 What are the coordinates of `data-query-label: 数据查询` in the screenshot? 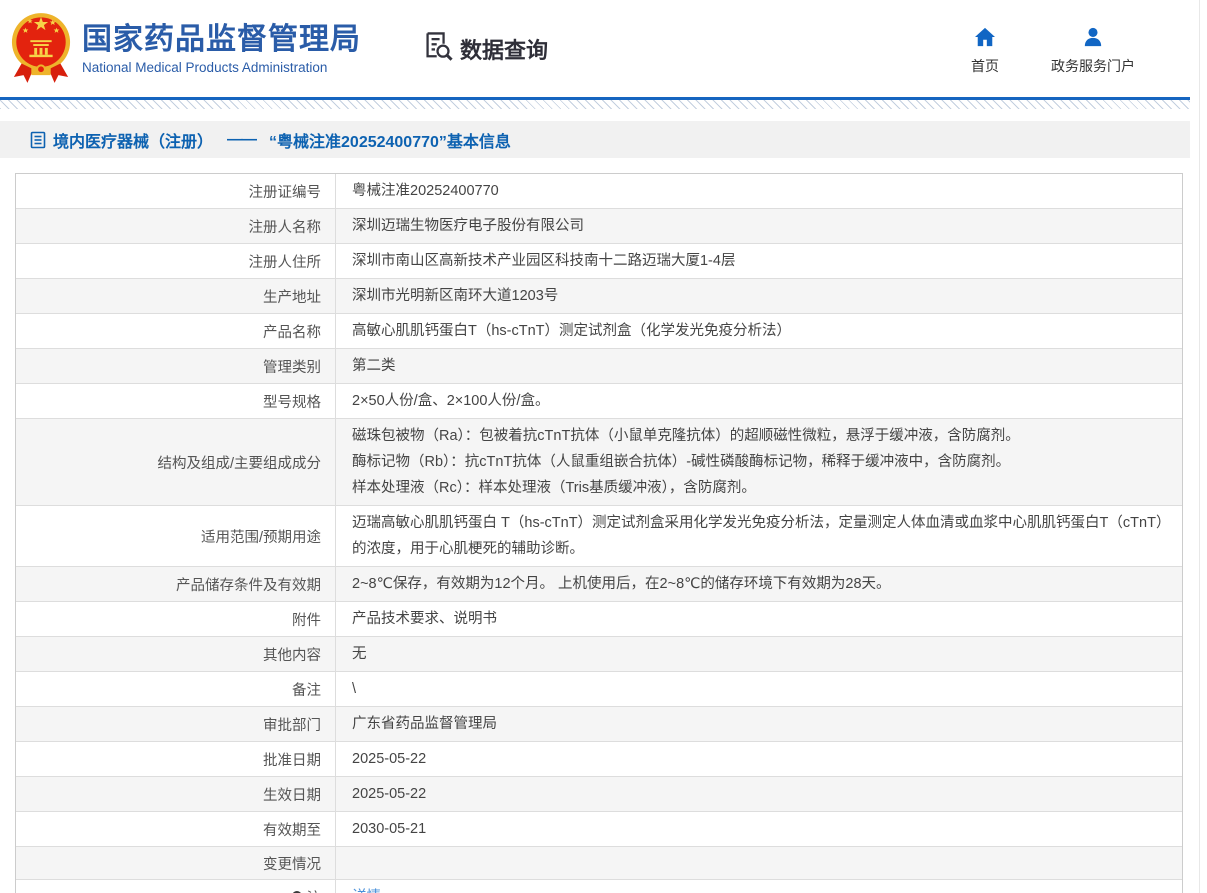 It's located at (504, 50).